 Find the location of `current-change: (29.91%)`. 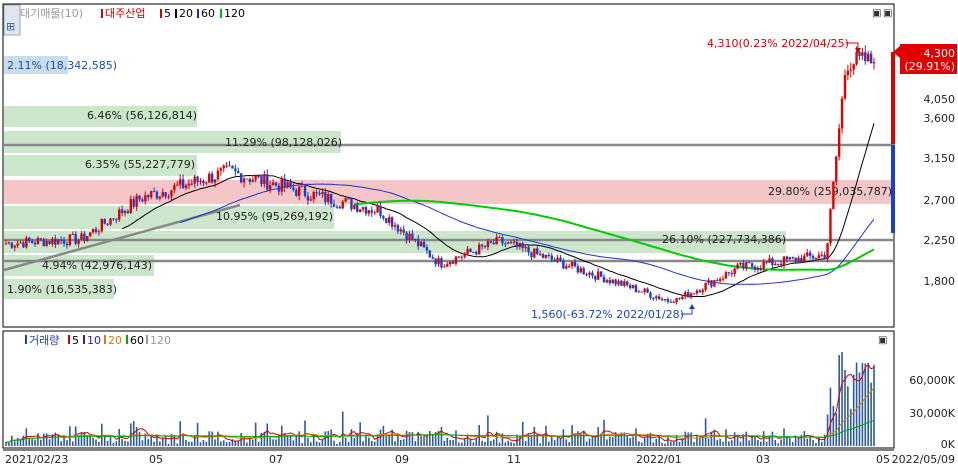

current-change: (29.91%) is located at coordinates (929, 66).